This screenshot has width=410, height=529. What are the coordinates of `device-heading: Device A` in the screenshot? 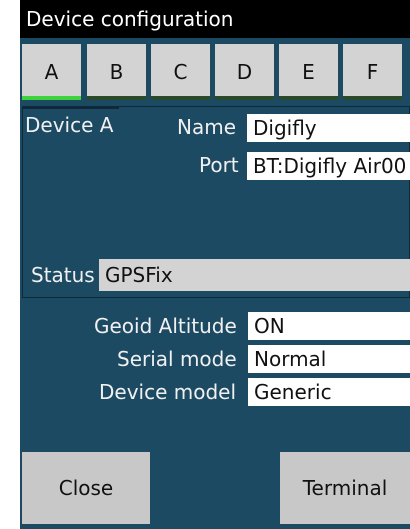 It's located at (69, 125).